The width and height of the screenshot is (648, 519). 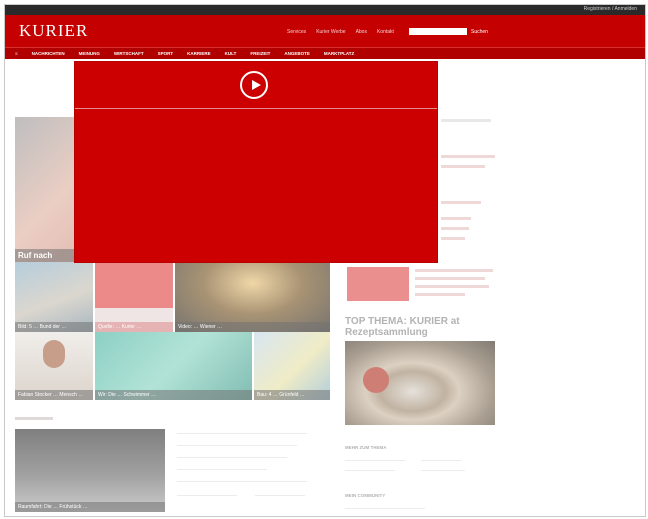 I want to click on nav-item-nachrichten: NACHRICHTEN, so click(x=48, y=53).